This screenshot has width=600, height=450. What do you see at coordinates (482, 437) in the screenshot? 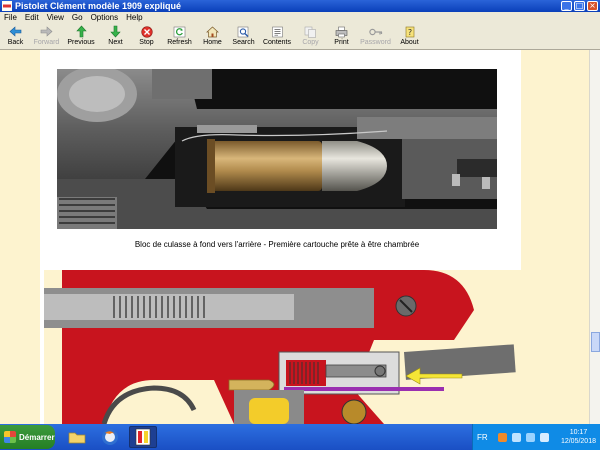
I see `language-indicator: FR` at bounding box center [482, 437].